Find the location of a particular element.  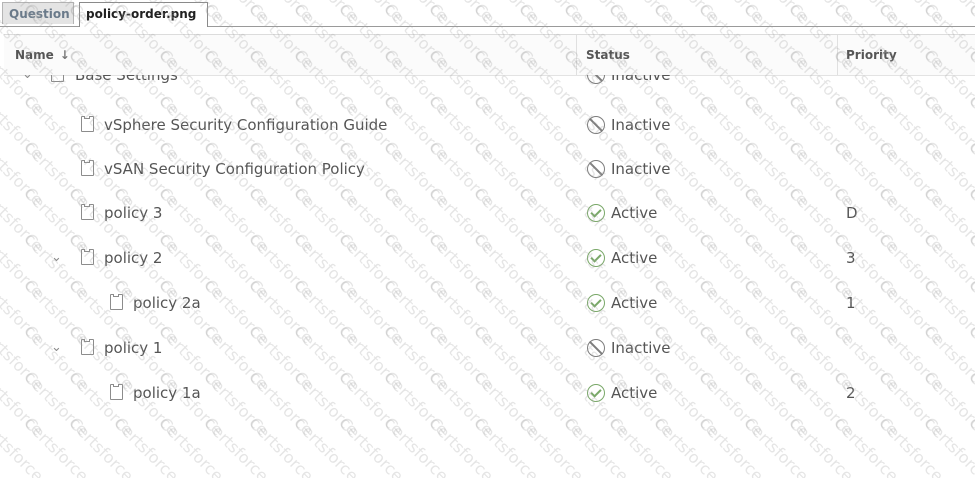

row-name: policy 2 is located at coordinates (133, 258).